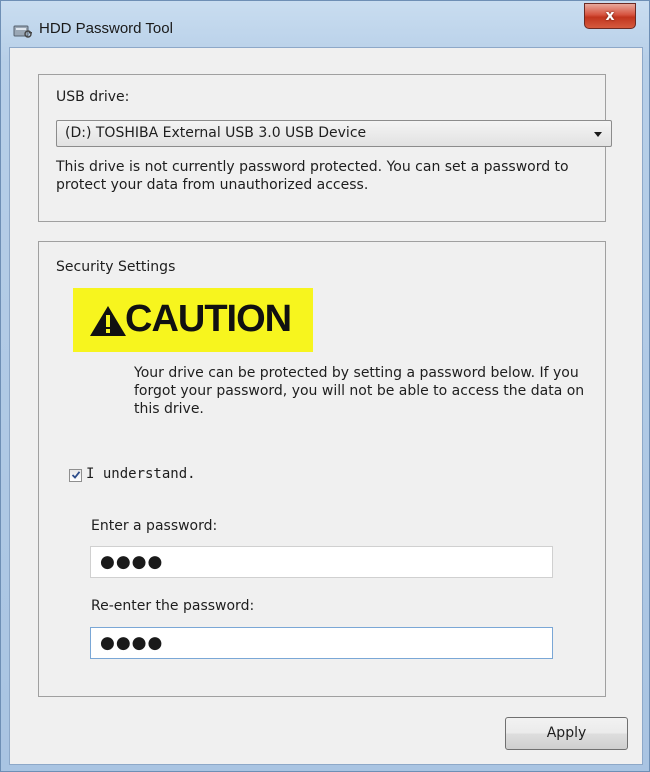 The height and width of the screenshot is (772, 650). Describe the element at coordinates (321, 643) in the screenshot. I see `reenter-password-input: ●●●●` at that location.